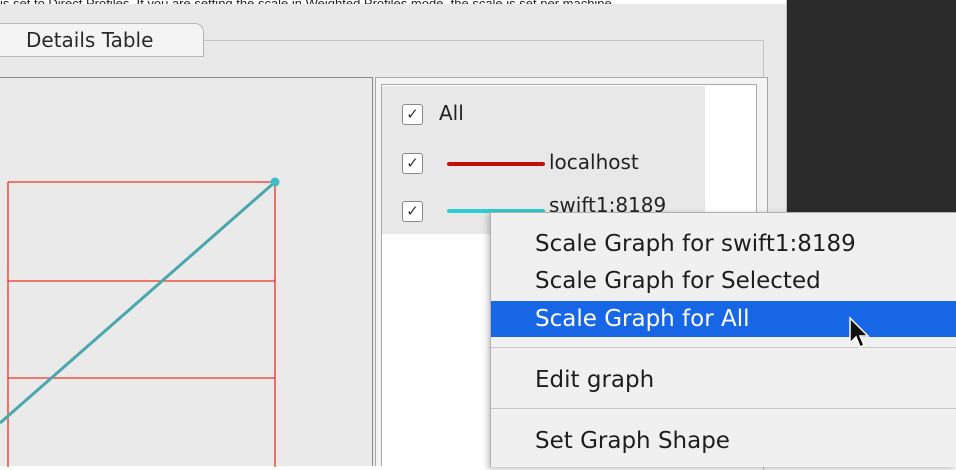  What do you see at coordinates (723, 319) in the screenshot?
I see `menu-item-scale-all: Scale Graph for All` at bounding box center [723, 319].